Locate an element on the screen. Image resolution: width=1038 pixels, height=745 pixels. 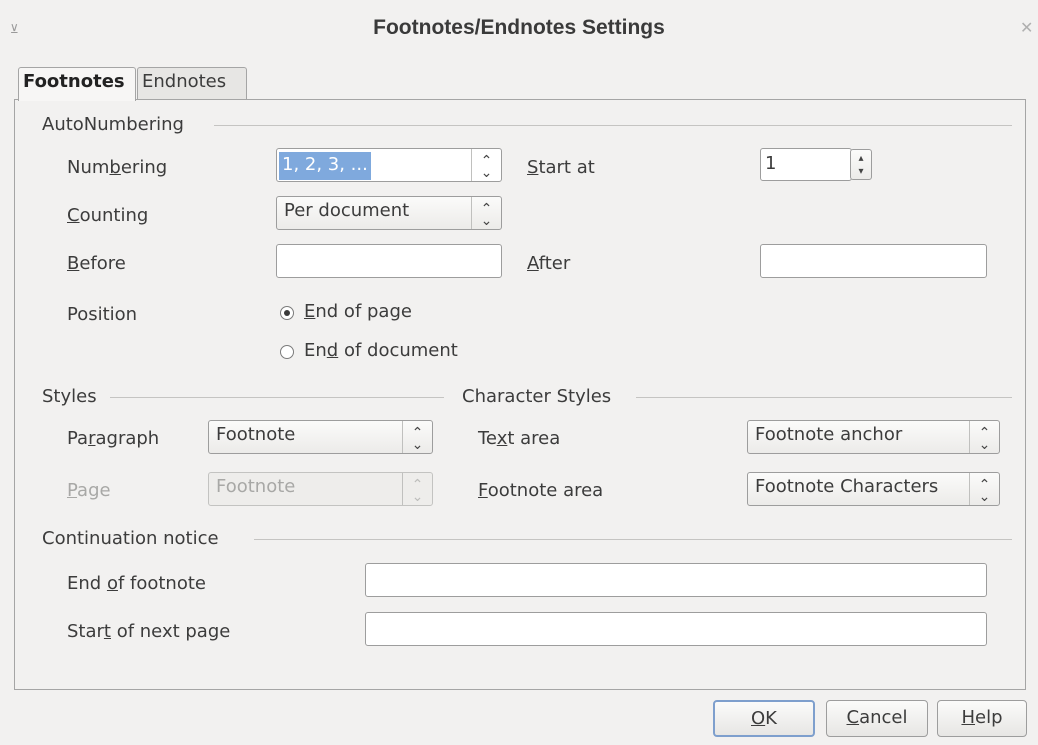
numbering-label: Numbering is located at coordinates (117, 167).